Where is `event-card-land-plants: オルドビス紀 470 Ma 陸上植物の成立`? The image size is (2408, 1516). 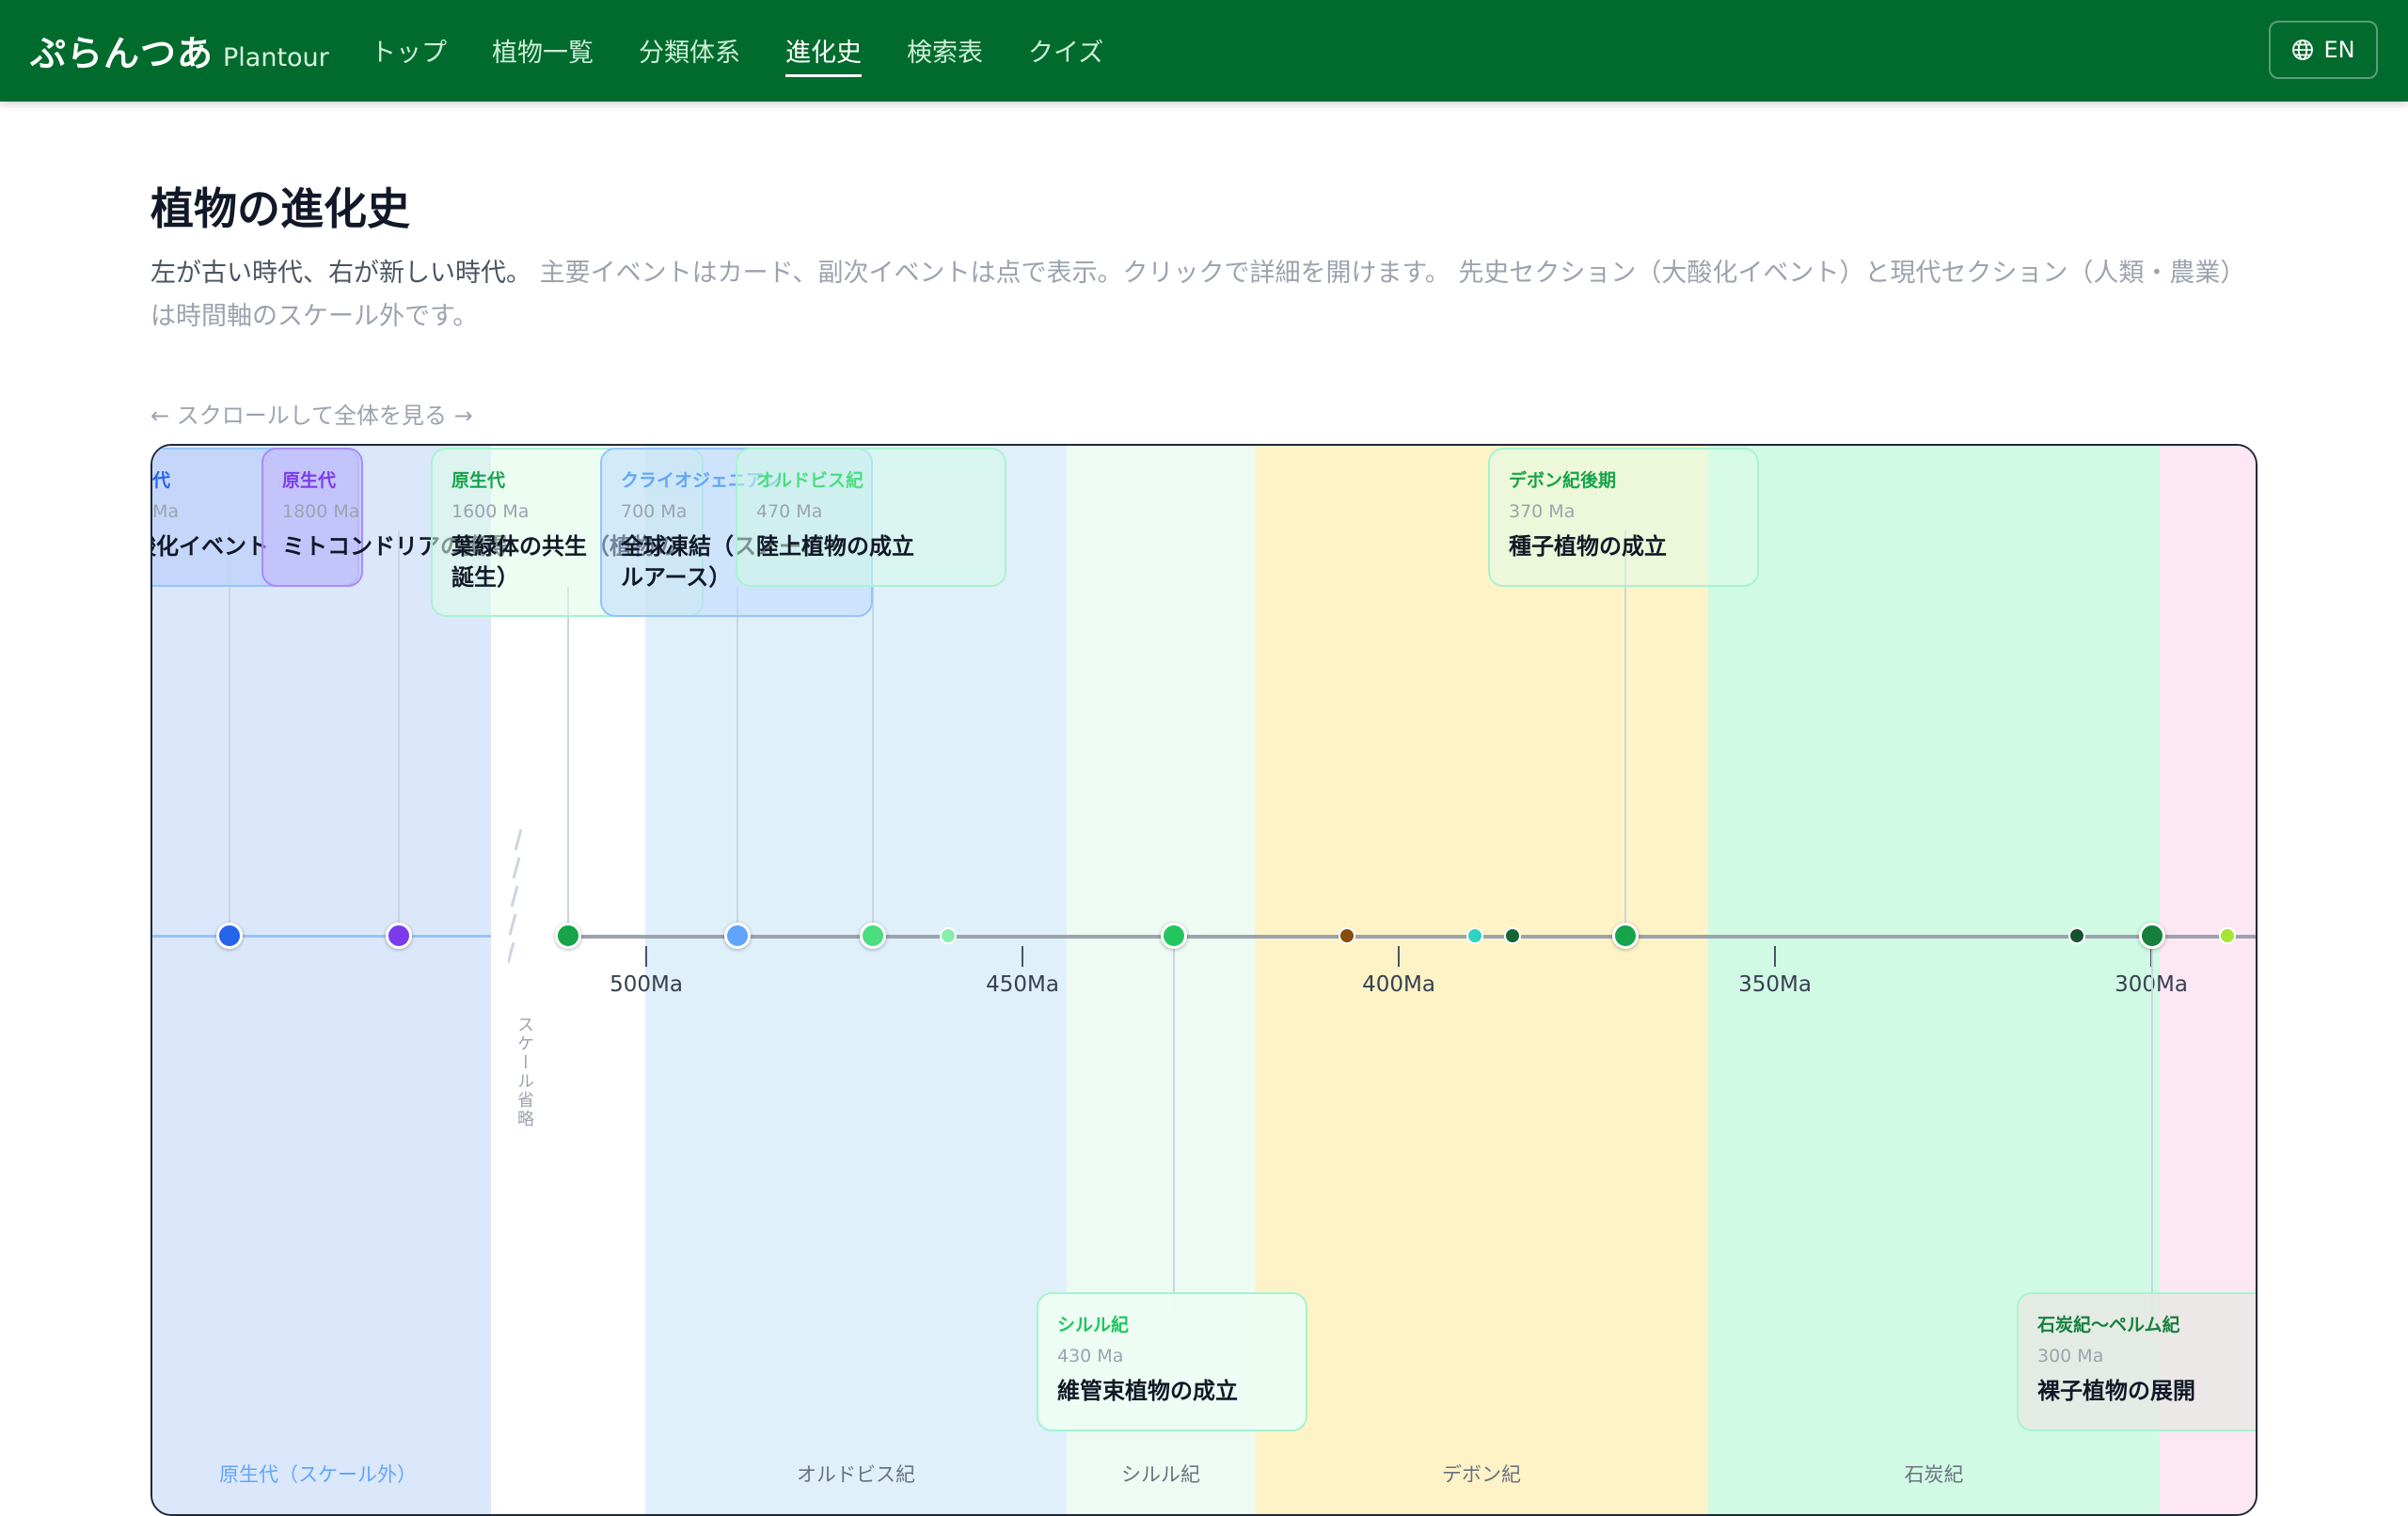 event-card-land-plants: オルドビス紀 470 Ma 陸上植物の成立 is located at coordinates (871, 517).